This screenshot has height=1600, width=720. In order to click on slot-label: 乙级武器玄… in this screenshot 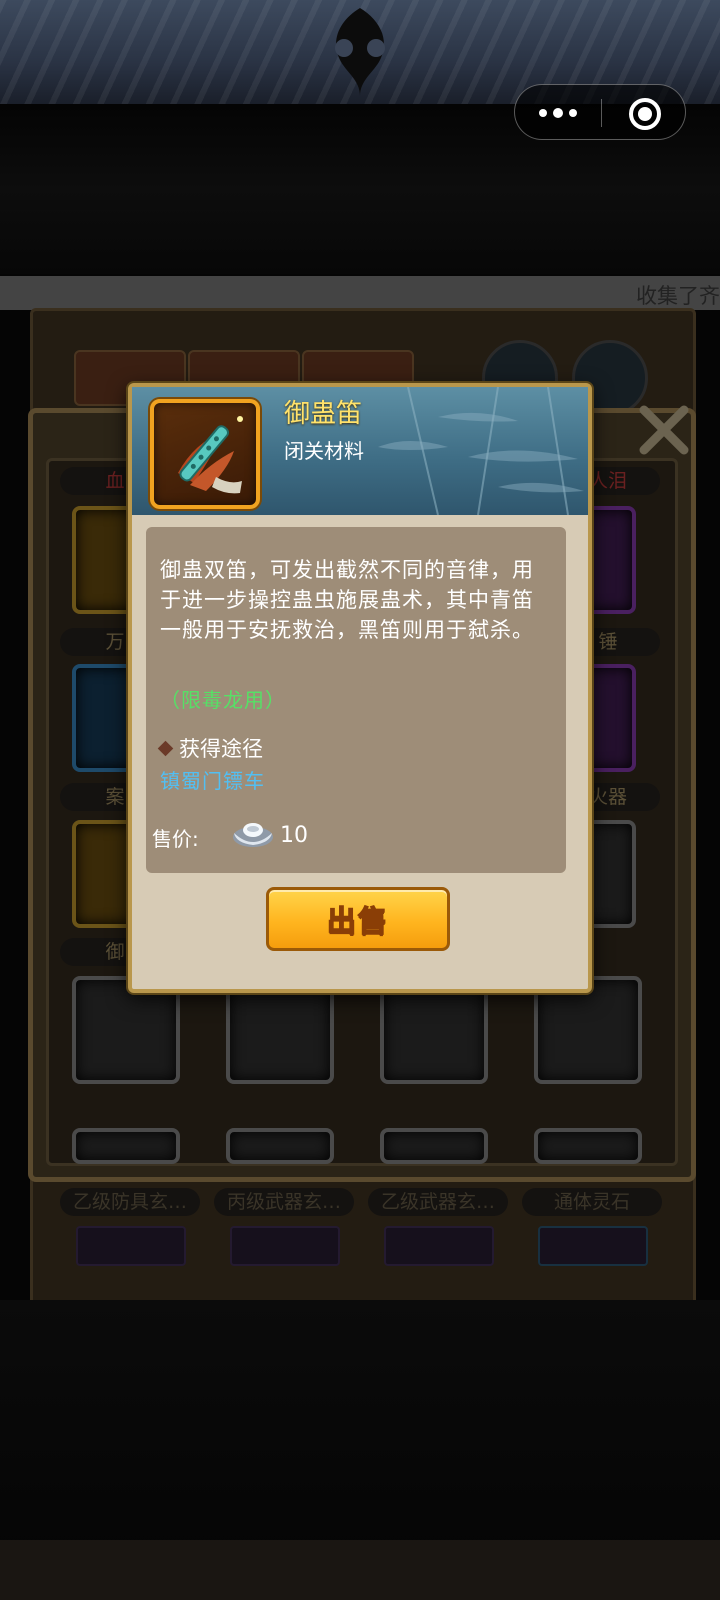, I will do `click(438, 1202)`.